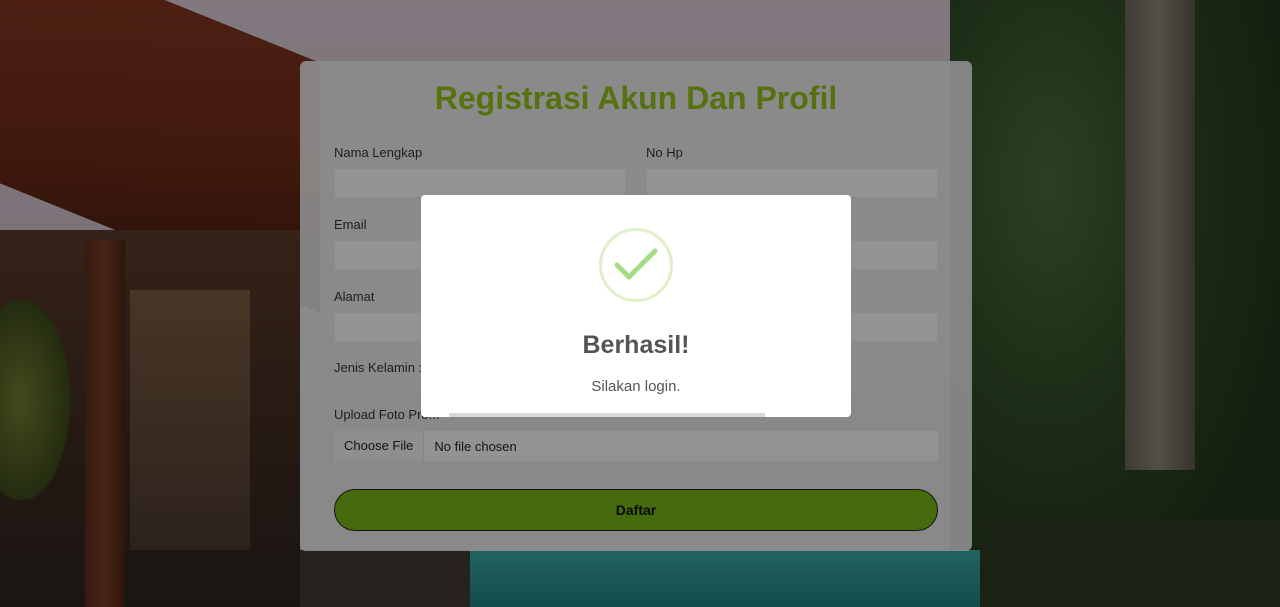  What do you see at coordinates (636, 386) in the screenshot?
I see `dialog-message: Silakan login.` at bounding box center [636, 386].